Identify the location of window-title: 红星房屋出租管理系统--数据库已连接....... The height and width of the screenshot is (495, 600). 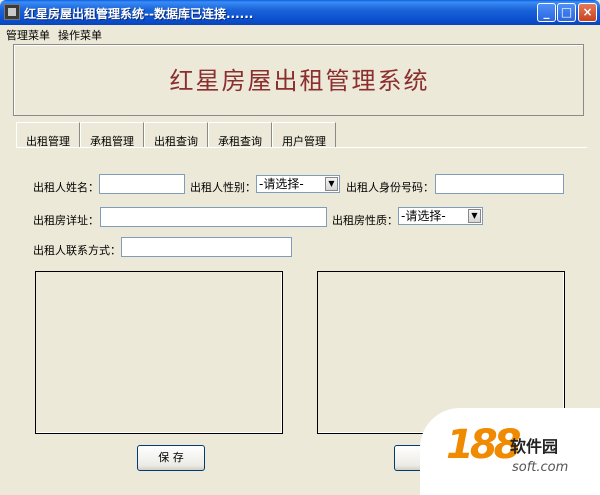
(139, 14).